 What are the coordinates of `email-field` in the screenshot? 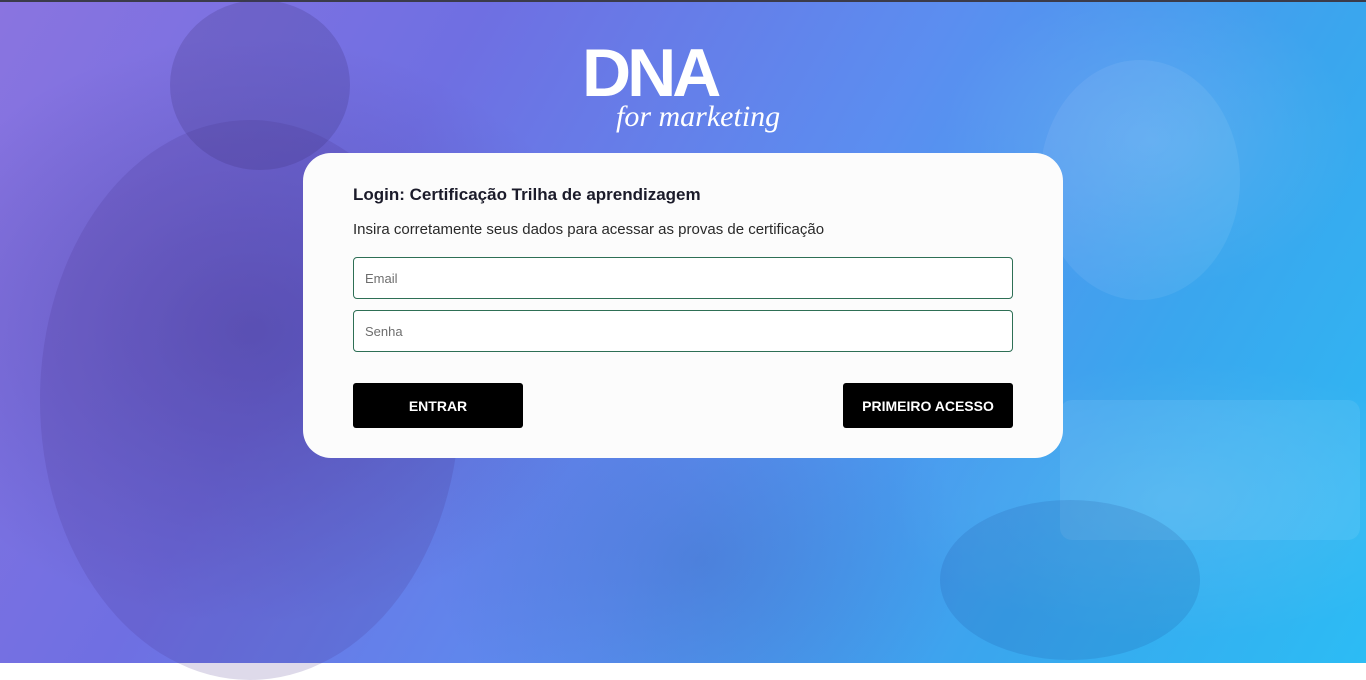 It's located at (683, 278).